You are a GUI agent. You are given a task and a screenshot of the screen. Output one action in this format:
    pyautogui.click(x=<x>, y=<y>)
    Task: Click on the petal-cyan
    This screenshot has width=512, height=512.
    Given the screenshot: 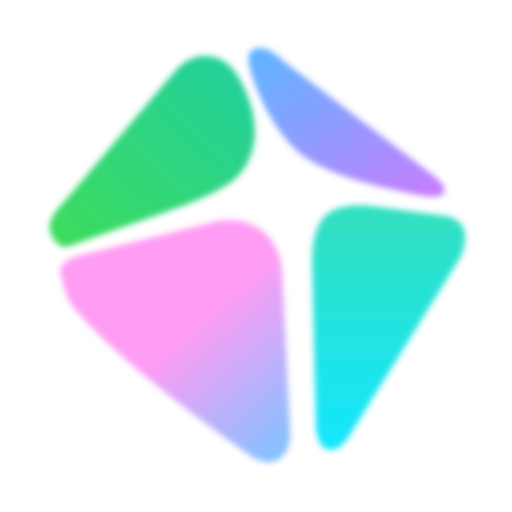 What is the action you would take?
    pyautogui.click(x=389, y=328)
    